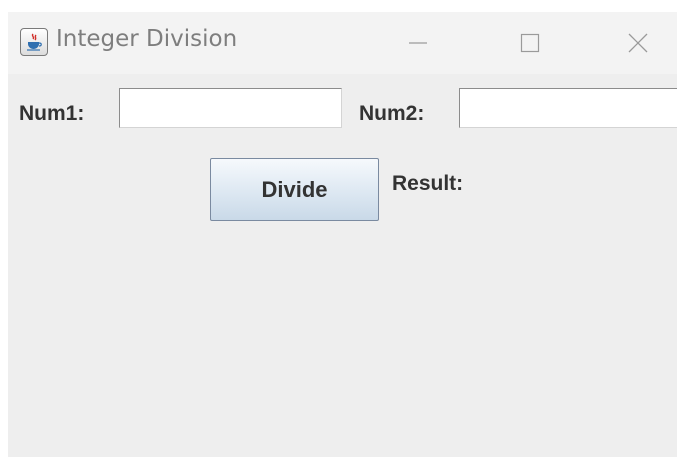 The image size is (677, 457). Describe the element at coordinates (52, 113) in the screenshot. I see `num1-label: Num1:` at that location.